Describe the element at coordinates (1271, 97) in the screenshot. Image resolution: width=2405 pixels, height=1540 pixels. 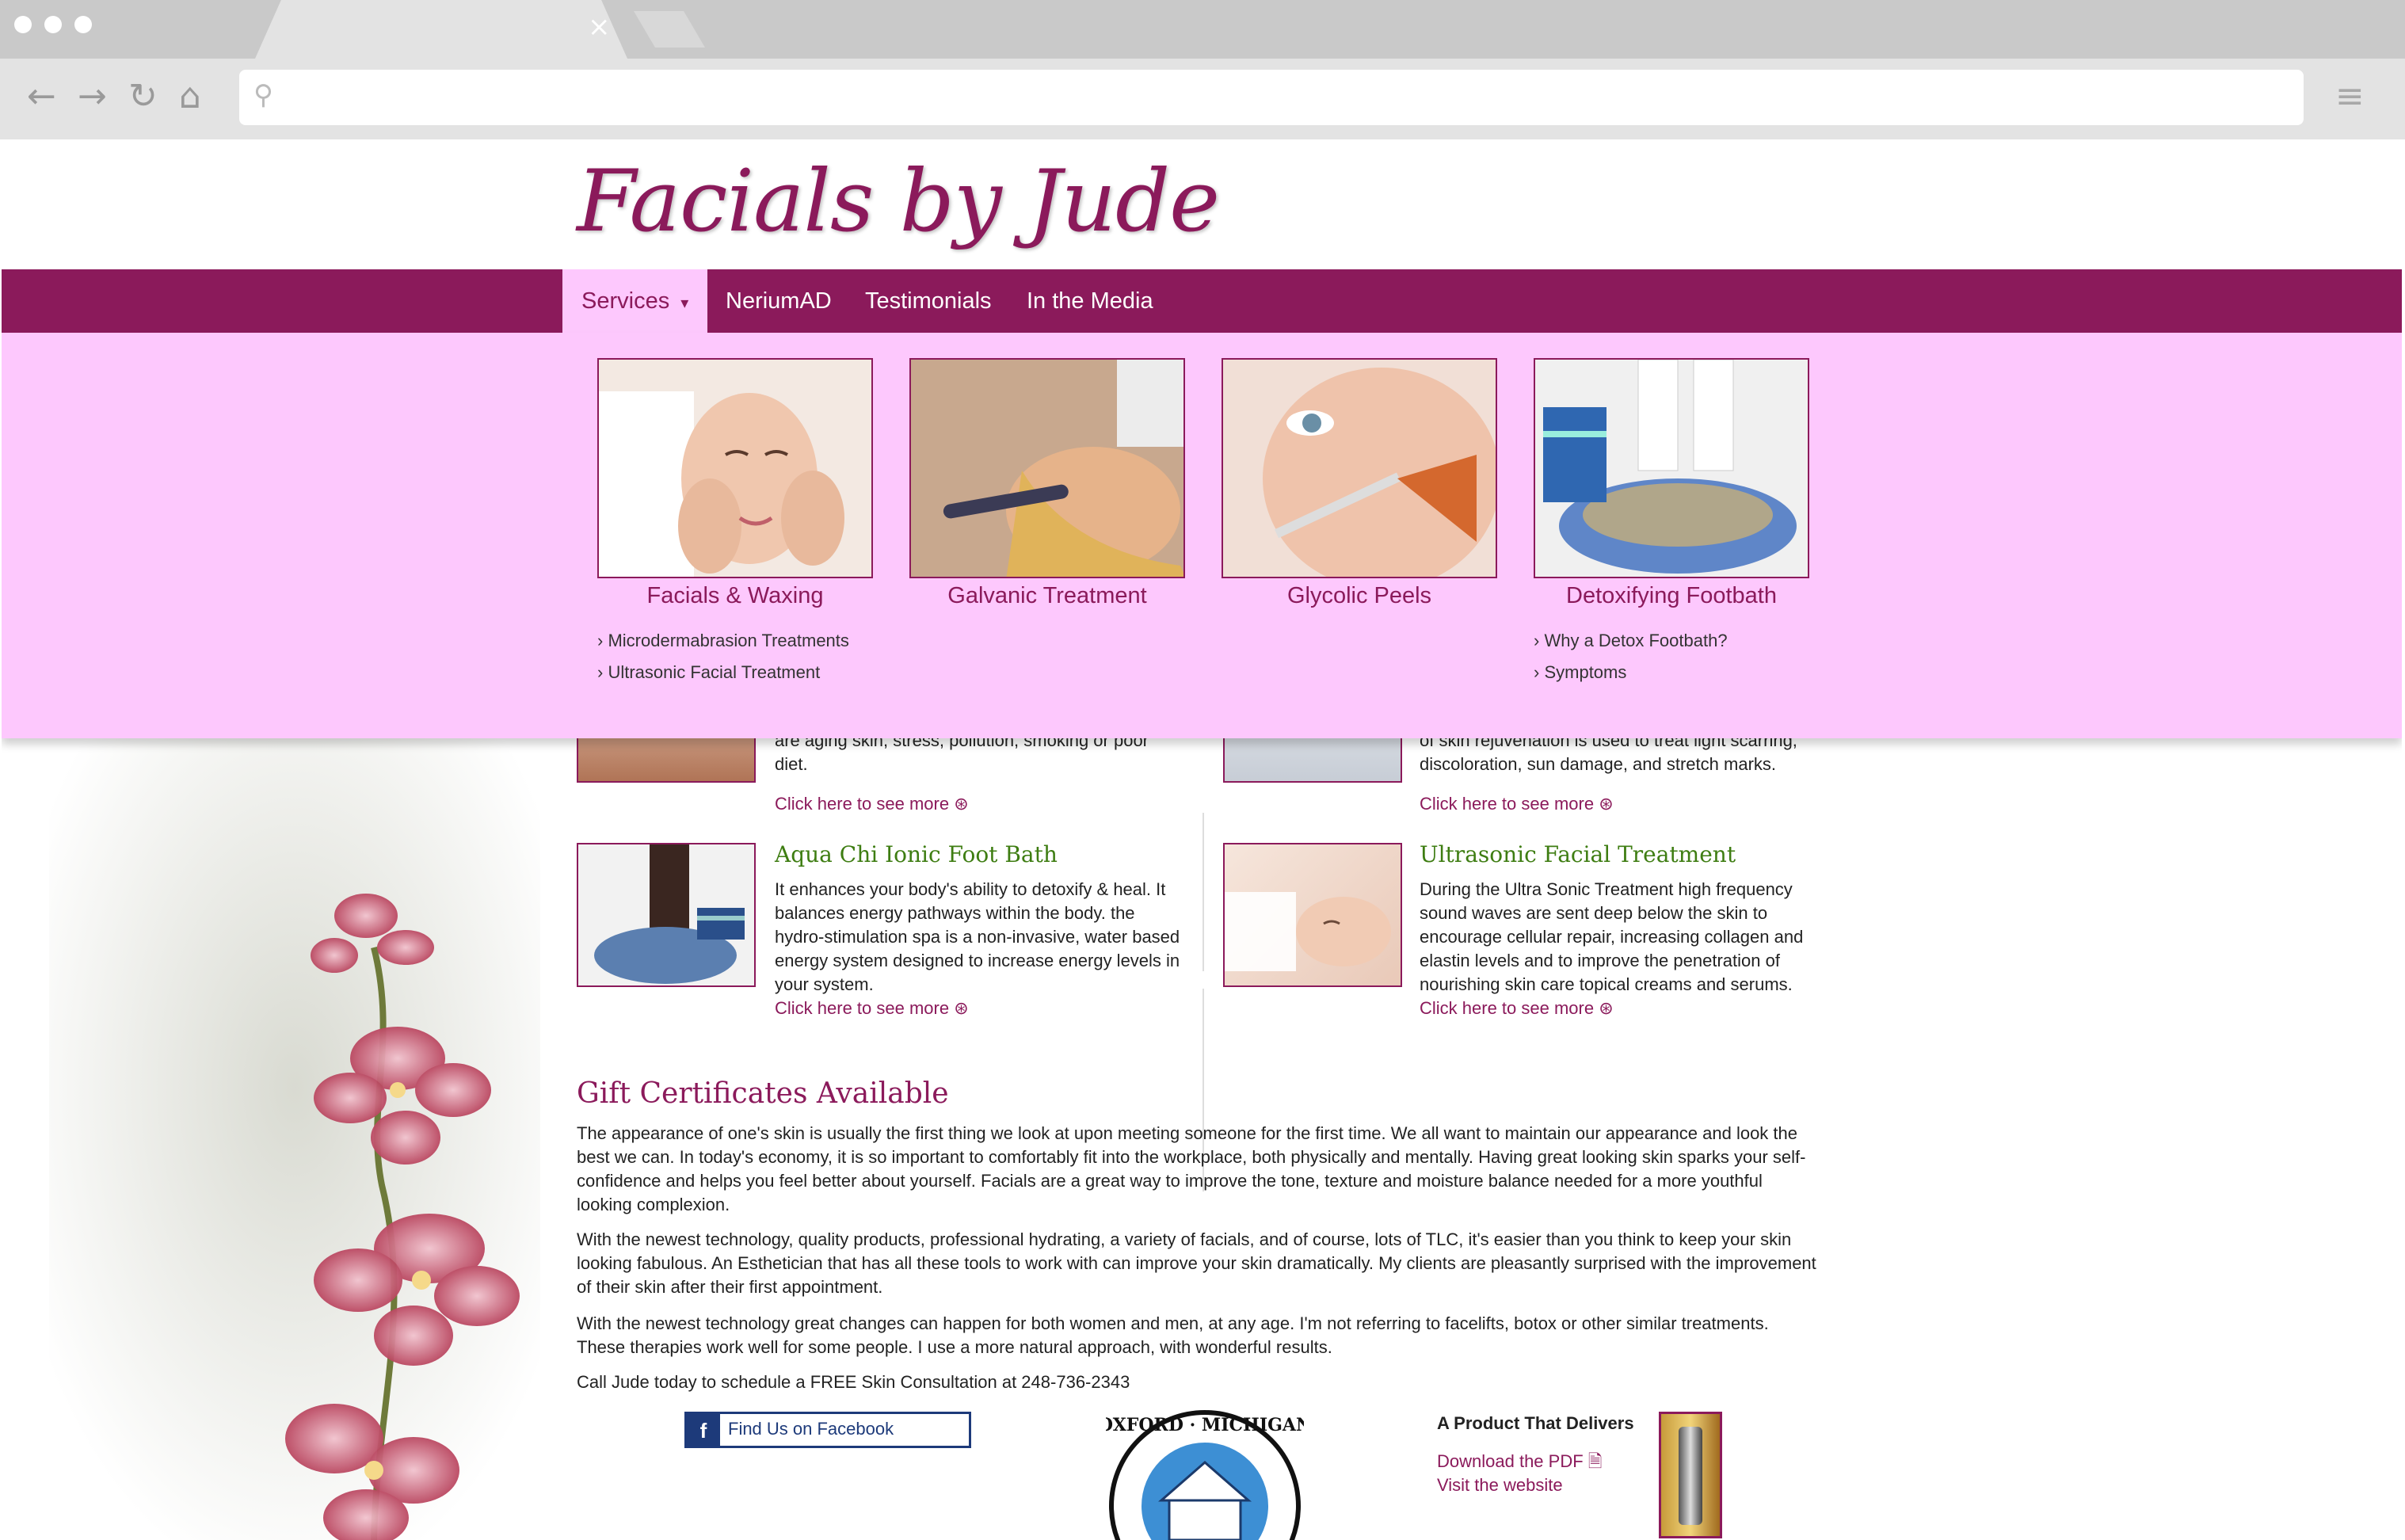
I see `address-bar: ⚲` at that location.